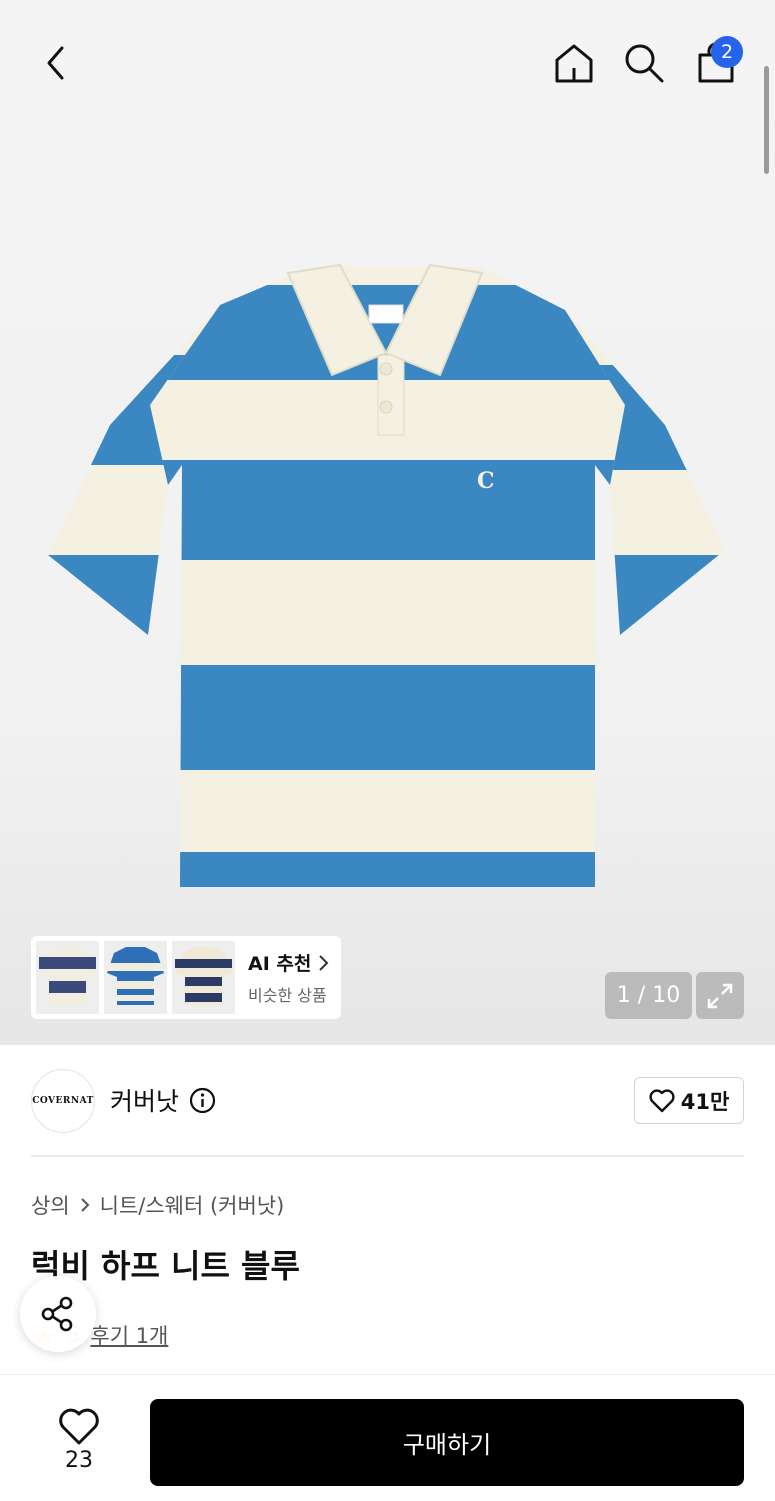  I want to click on scrollbar, so click(766, 120).